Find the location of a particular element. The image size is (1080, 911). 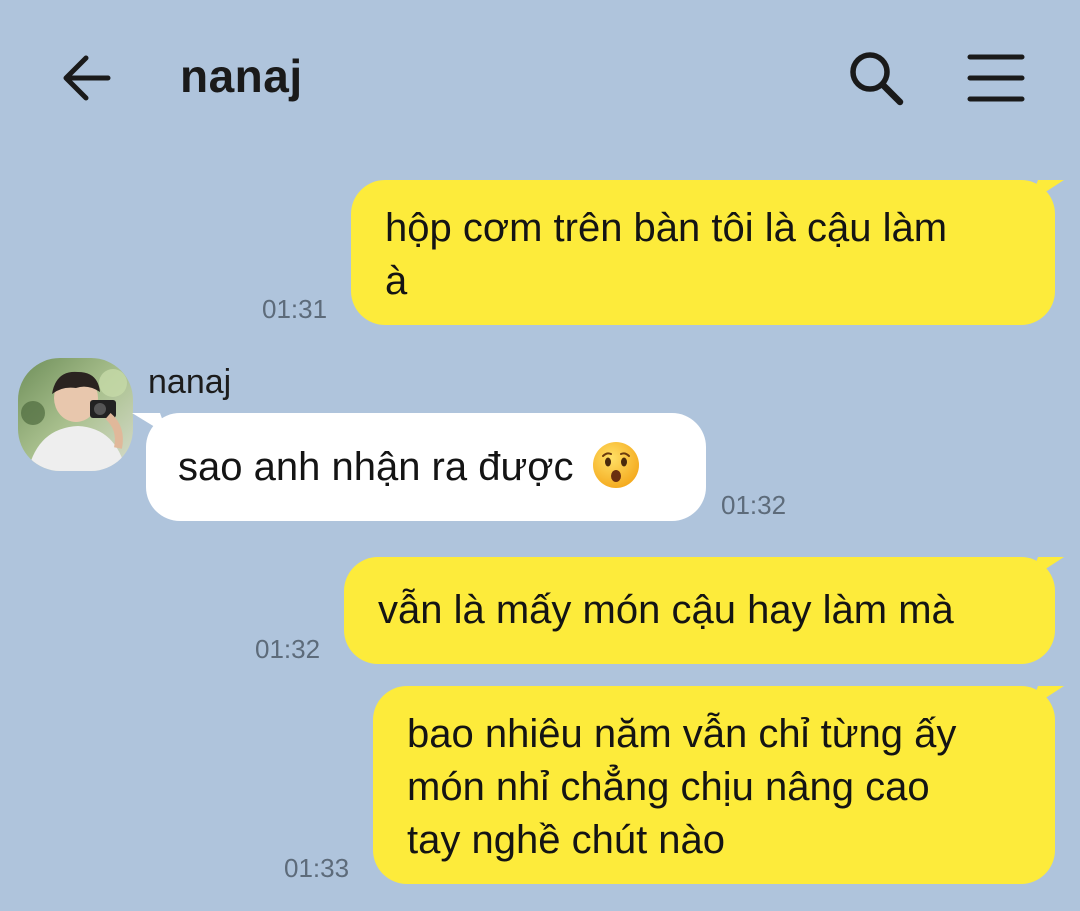

avatar is located at coordinates (75, 414).